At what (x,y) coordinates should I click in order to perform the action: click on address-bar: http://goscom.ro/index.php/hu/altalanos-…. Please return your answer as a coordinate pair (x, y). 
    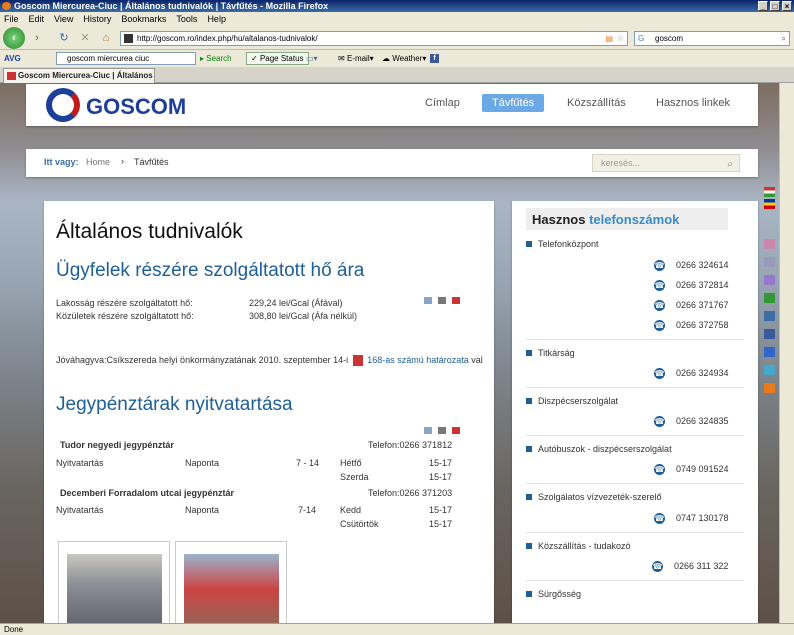
    Looking at the image, I should click on (374, 38).